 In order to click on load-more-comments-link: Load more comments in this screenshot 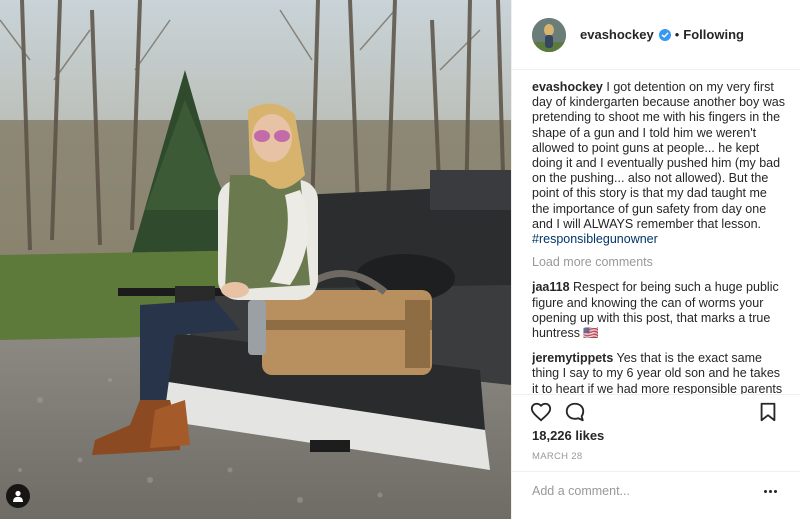, I will do `click(659, 262)`.